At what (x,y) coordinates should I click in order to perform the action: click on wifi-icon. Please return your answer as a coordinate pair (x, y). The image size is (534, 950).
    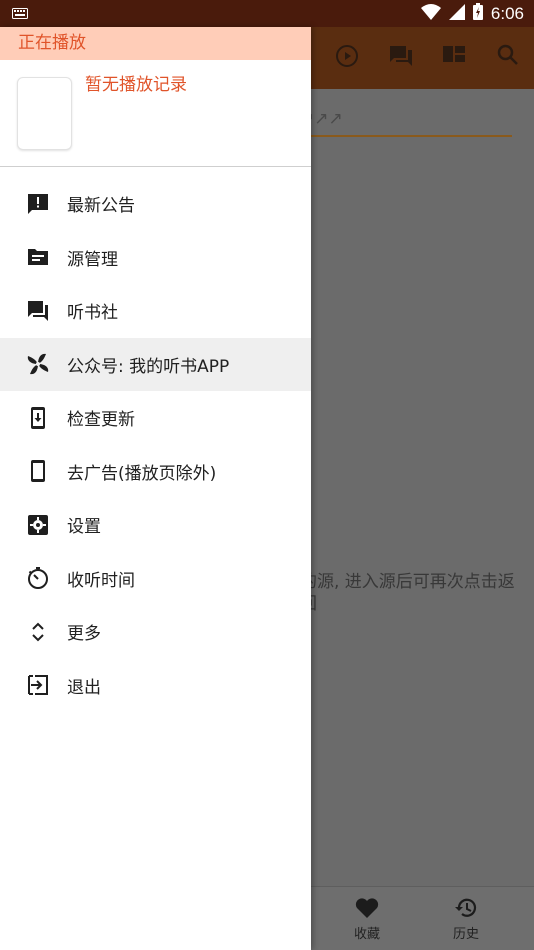
    Looking at the image, I should click on (430, 13).